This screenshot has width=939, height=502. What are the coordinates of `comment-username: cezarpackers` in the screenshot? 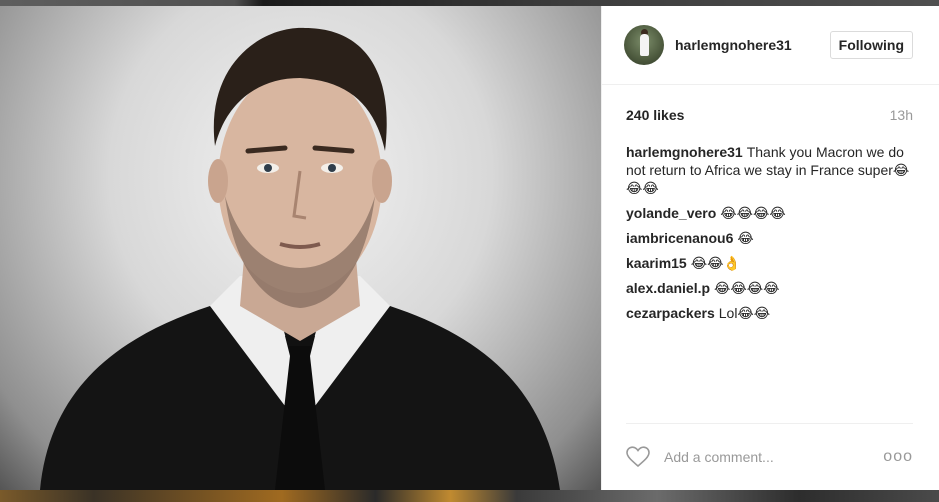 It's located at (670, 313).